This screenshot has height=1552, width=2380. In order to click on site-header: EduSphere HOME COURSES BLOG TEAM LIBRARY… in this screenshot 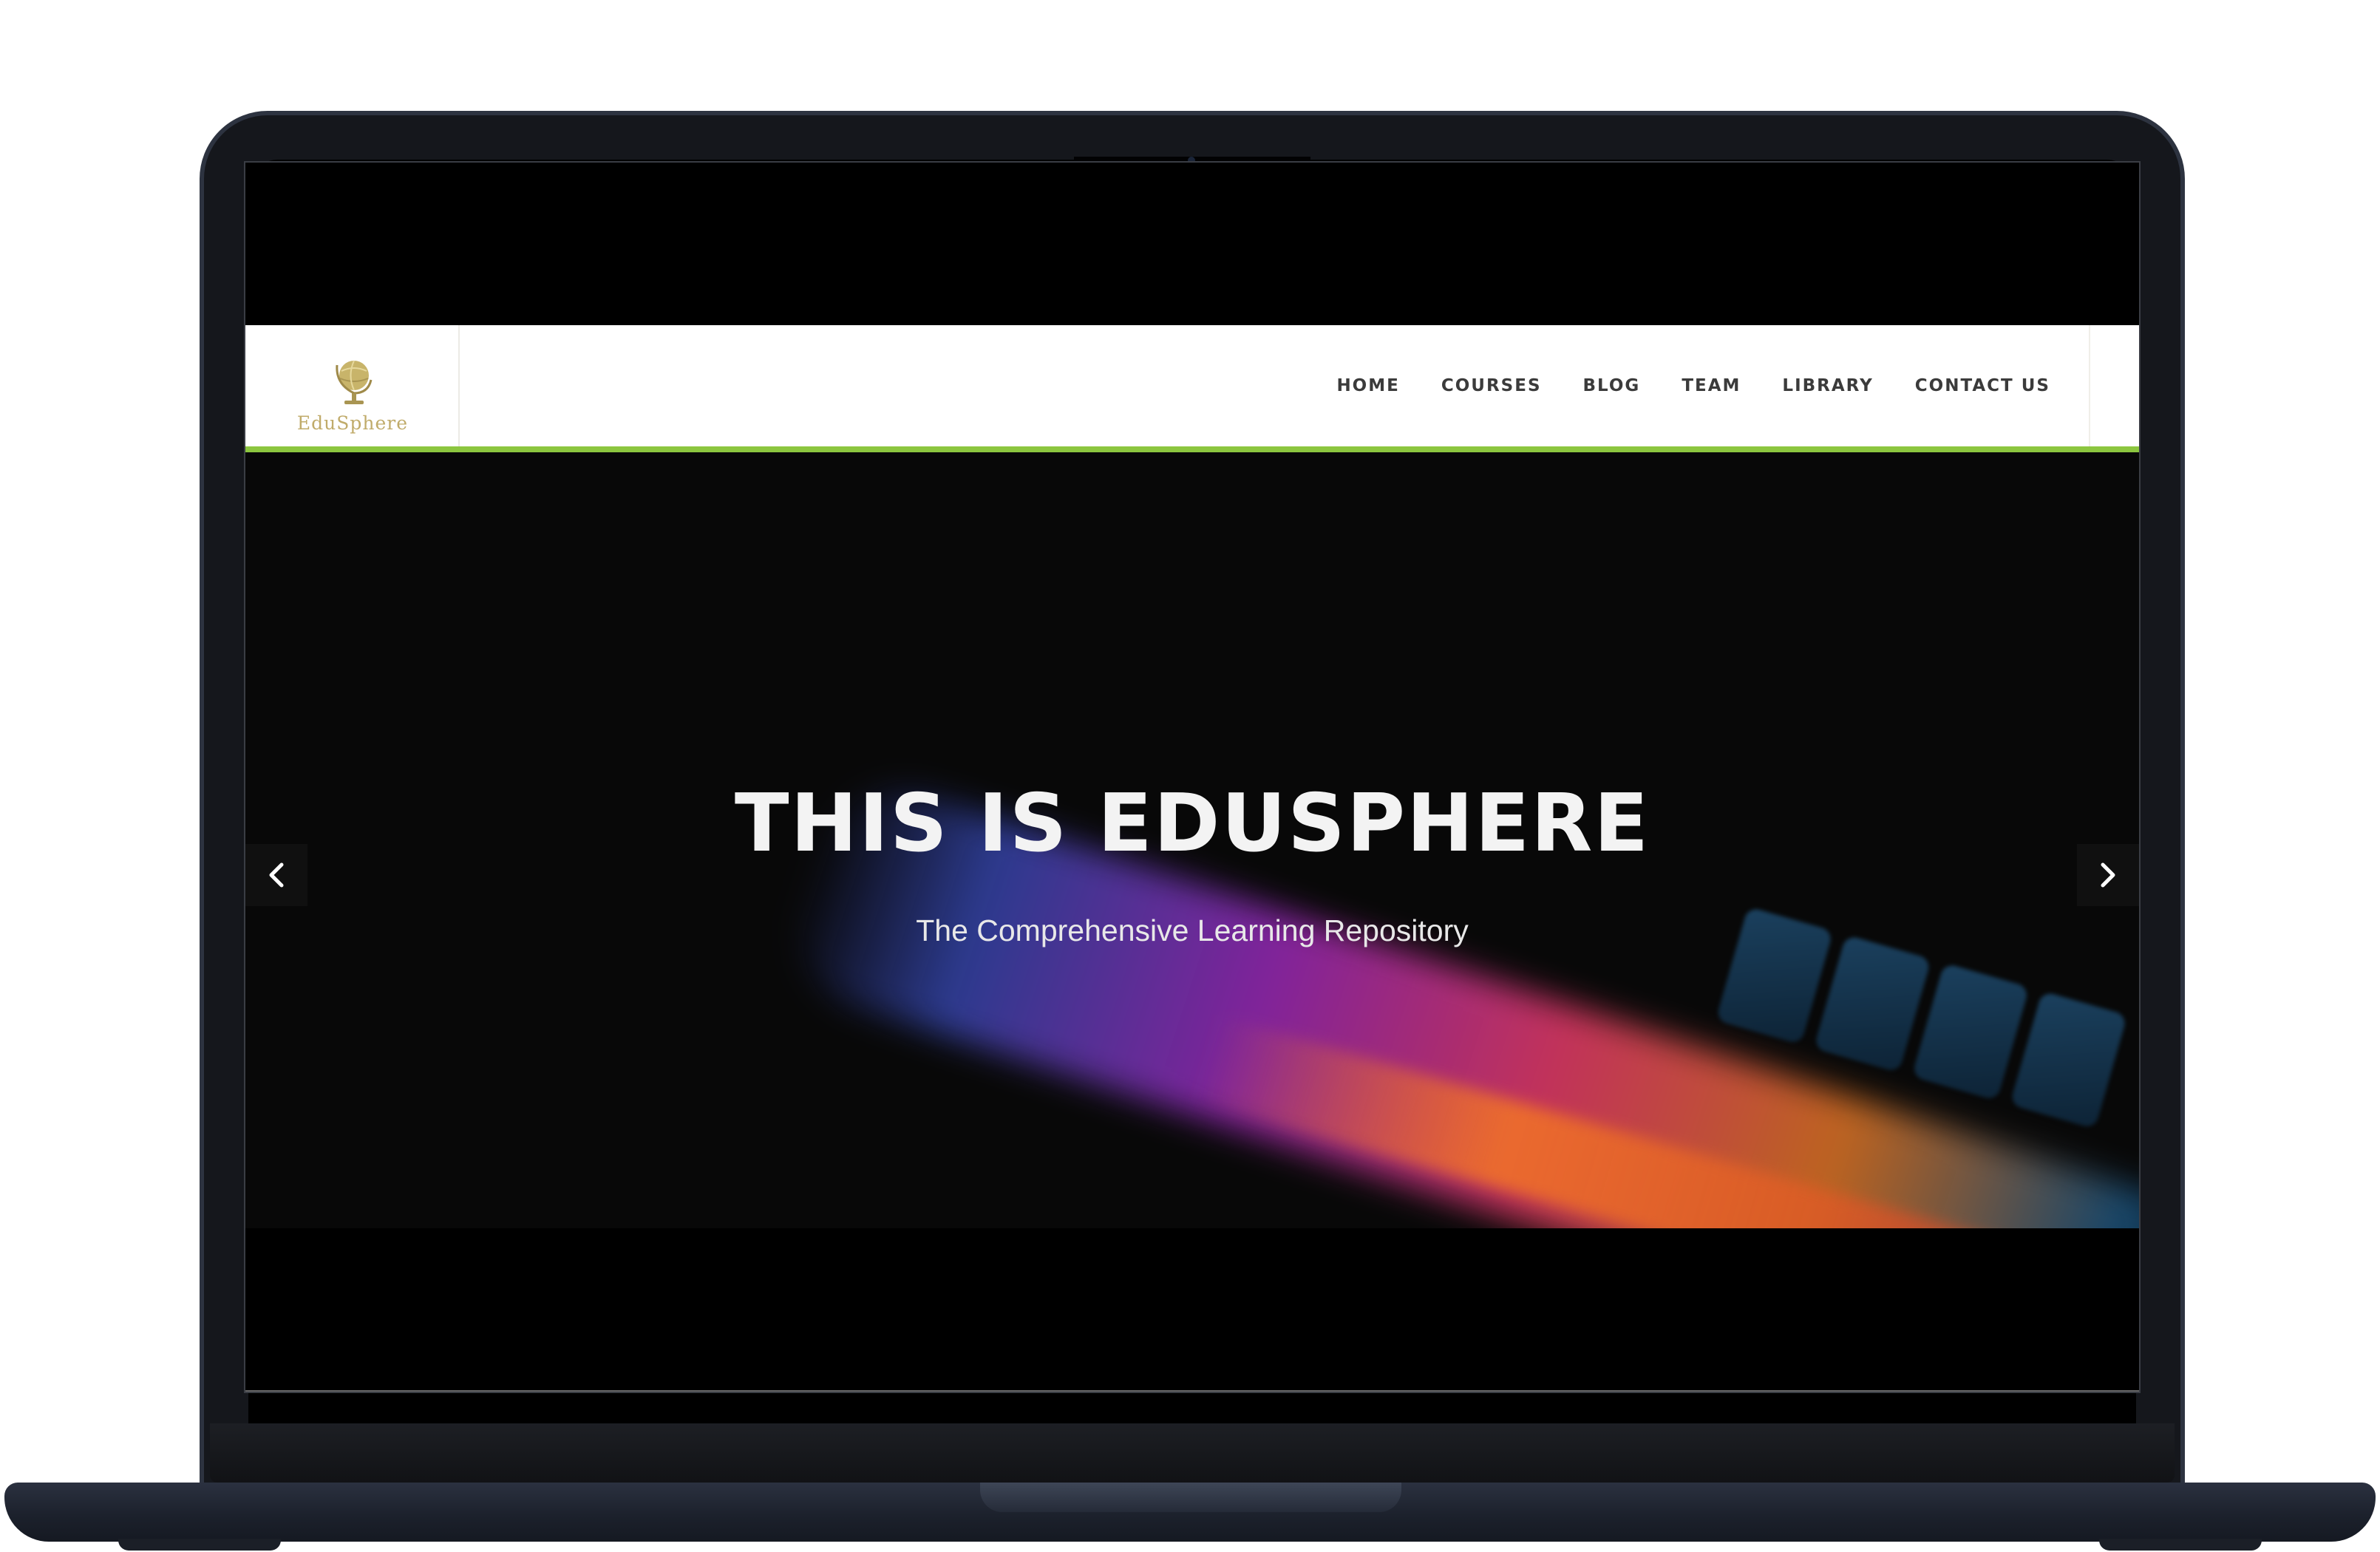, I will do `click(1192, 388)`.